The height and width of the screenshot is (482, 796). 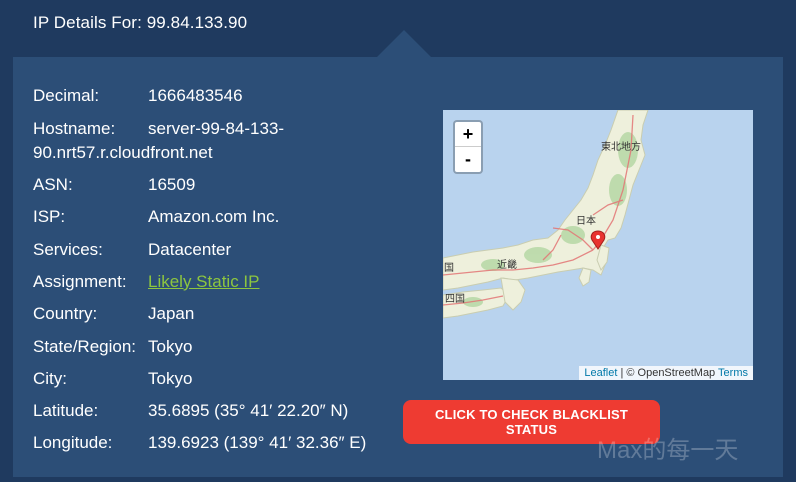 What do you see at coordinates (49, 216) in the screenshot?
I see `detail-label: ISP:` at bounding box center [49, 216].